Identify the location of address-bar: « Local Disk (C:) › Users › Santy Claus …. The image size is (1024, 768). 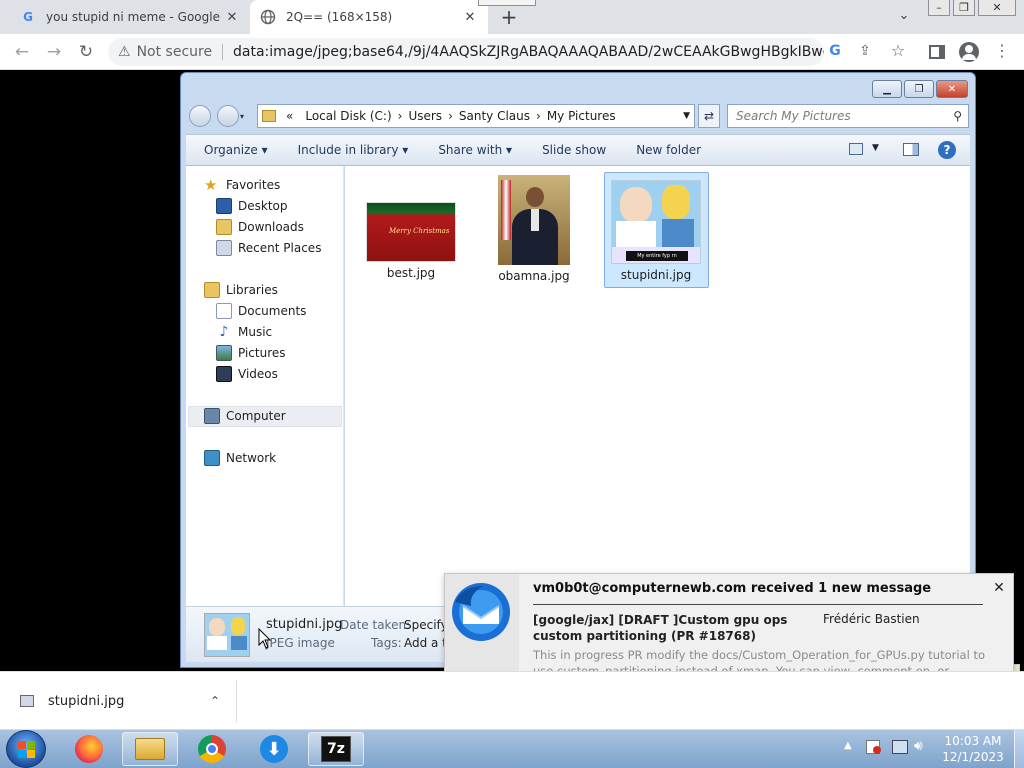
(476, 116).